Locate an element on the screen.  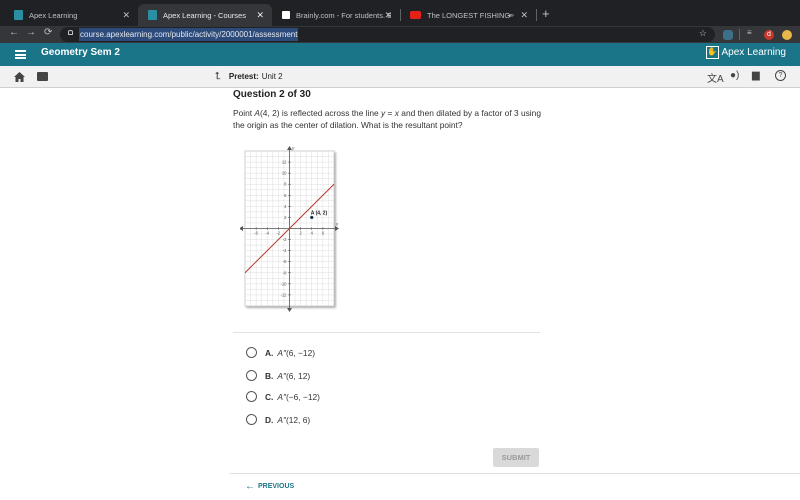
extension-icon is located at coordinates (728, 35).